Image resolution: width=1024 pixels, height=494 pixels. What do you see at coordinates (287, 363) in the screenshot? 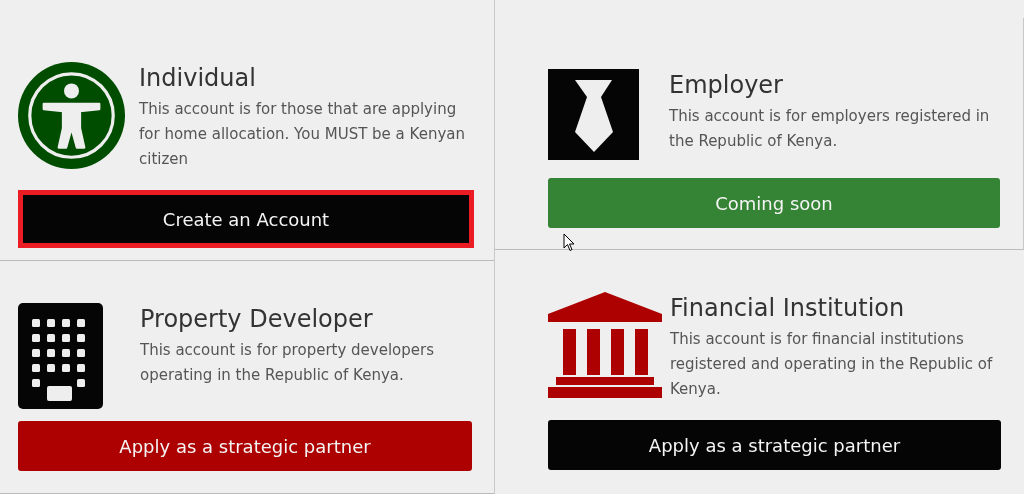
I see `card-description: This account is for property developers operating in the Republic of Kenya.` at bounding box center [287, 363].